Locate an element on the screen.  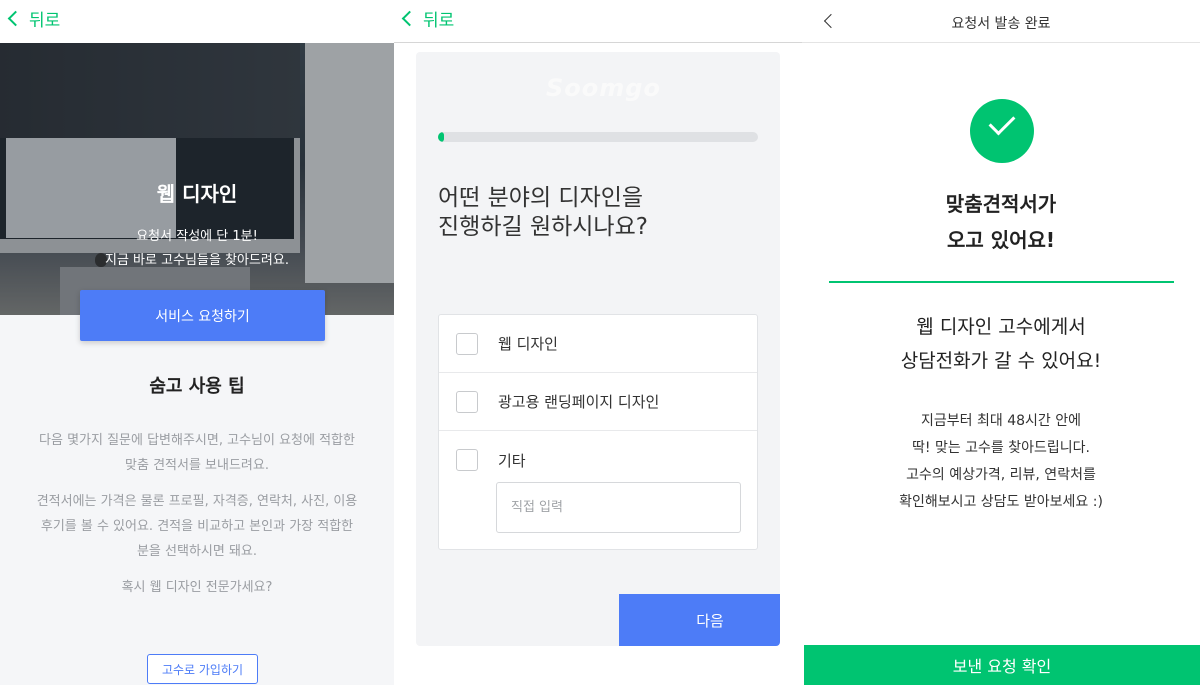
callout-message: 웹 디자인 고수에게서 상담전화가 갈 수 있어요! is located at coordinates (1001, 344).